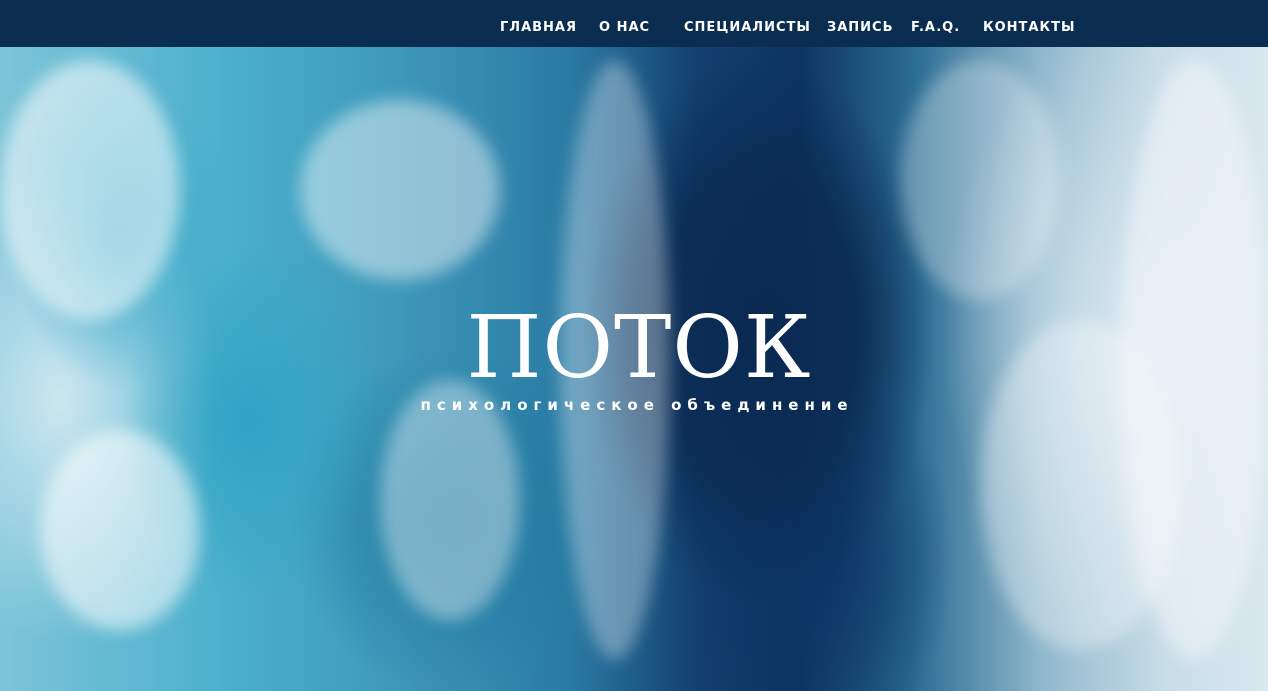  What do you see at coordinates (747, 27) in the screenshot?
I see `nav-item-specialists: СПЕЦИАЛИСТЫ` at bounding box center [747, 27].